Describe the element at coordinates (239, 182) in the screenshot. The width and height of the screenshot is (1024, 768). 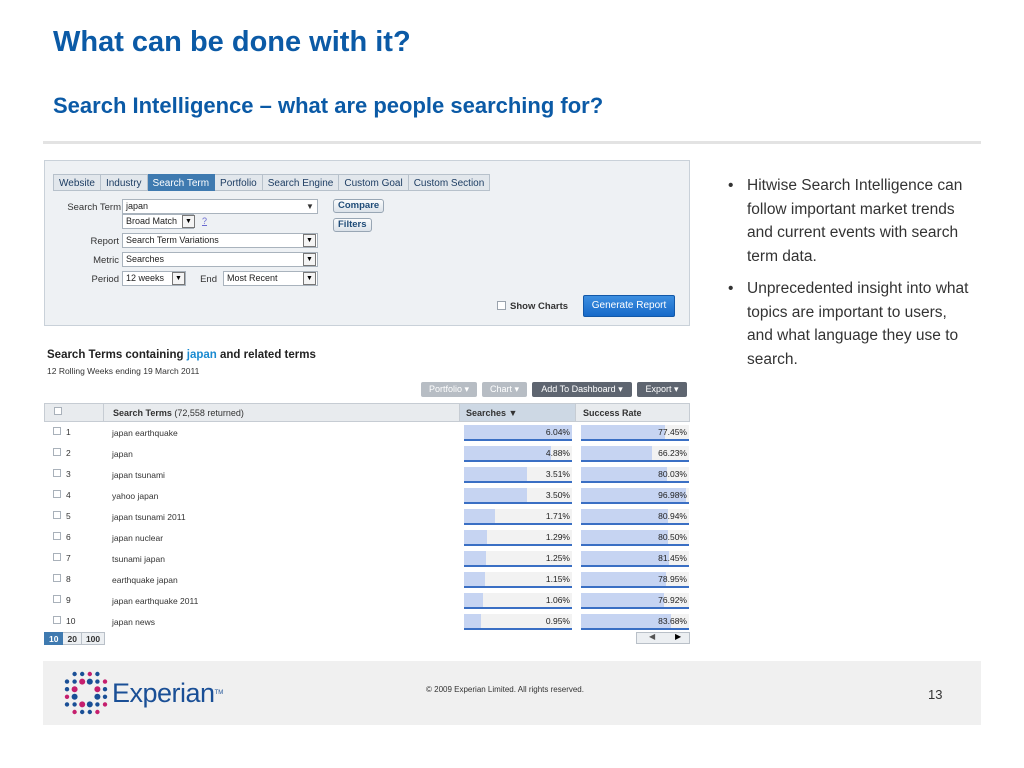
I see `tab-portfolio: Portfolio` at that location.